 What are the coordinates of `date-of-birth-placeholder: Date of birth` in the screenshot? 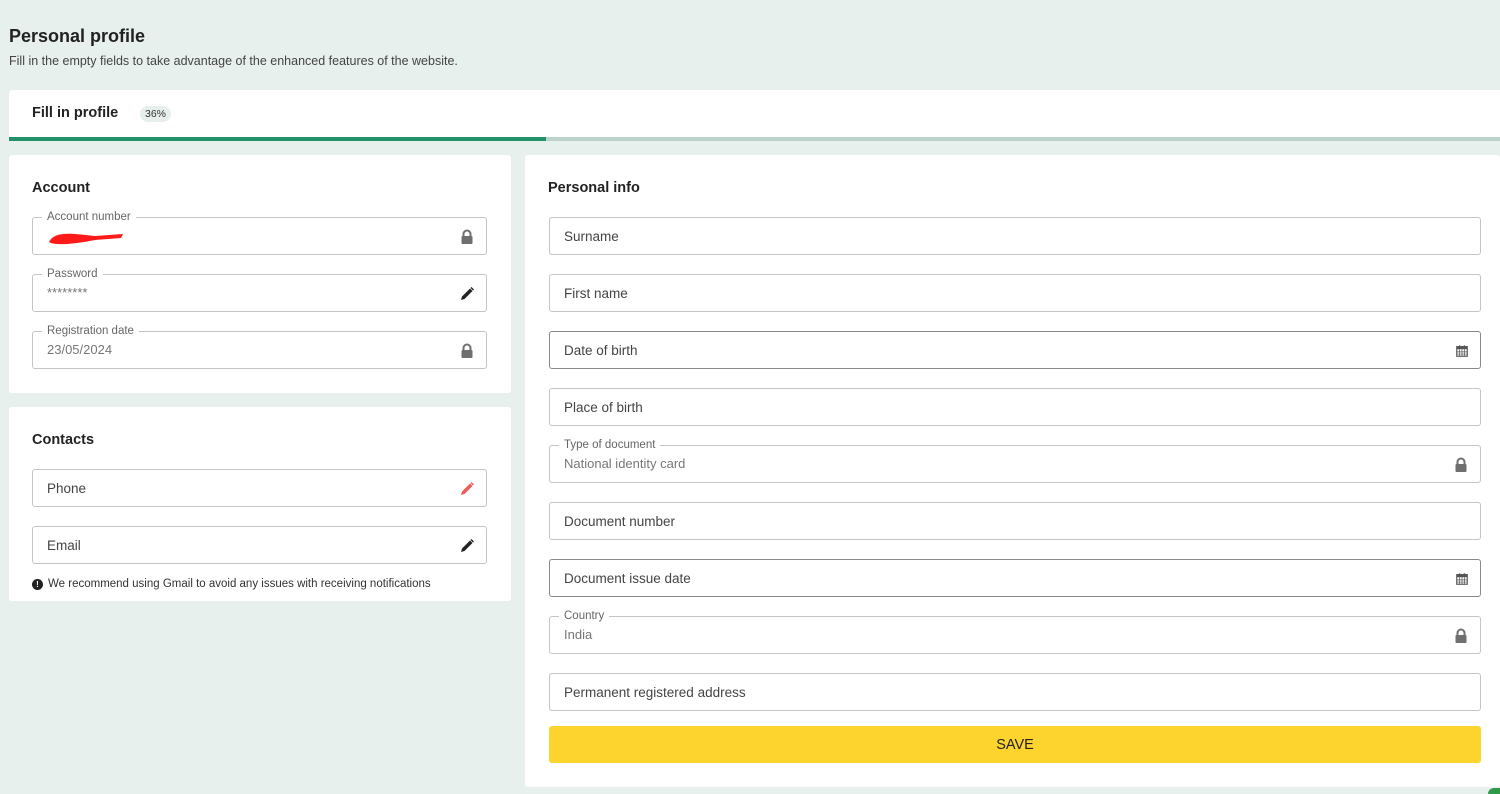 It's located at (601, 350).